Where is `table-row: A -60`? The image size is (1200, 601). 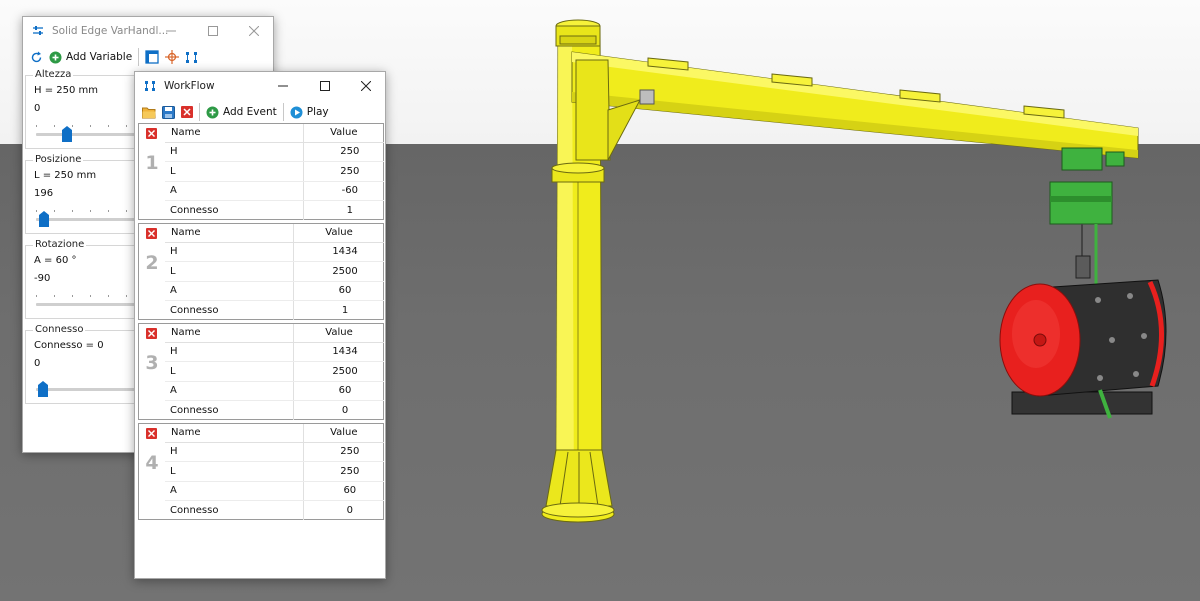
table-row: A -60 is located at coordinates (274, 191).